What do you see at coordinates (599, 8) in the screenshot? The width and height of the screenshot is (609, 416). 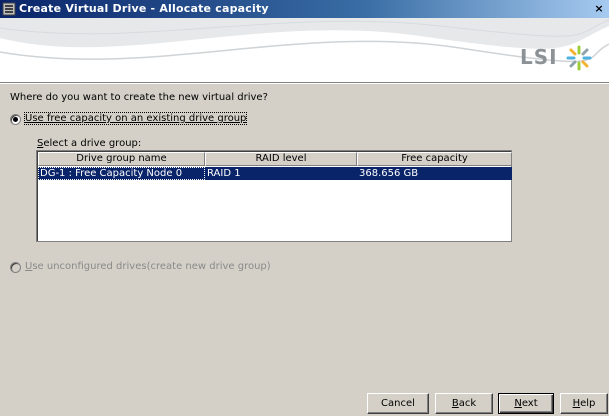 I see `close-icon: ×` at bounding box center [599, 8].